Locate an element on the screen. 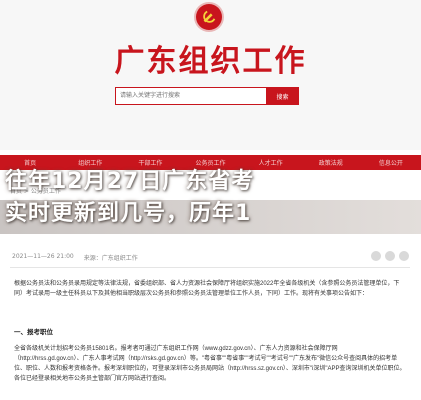 The image size is (421, 400). divider is located at coordinates (210, 267).